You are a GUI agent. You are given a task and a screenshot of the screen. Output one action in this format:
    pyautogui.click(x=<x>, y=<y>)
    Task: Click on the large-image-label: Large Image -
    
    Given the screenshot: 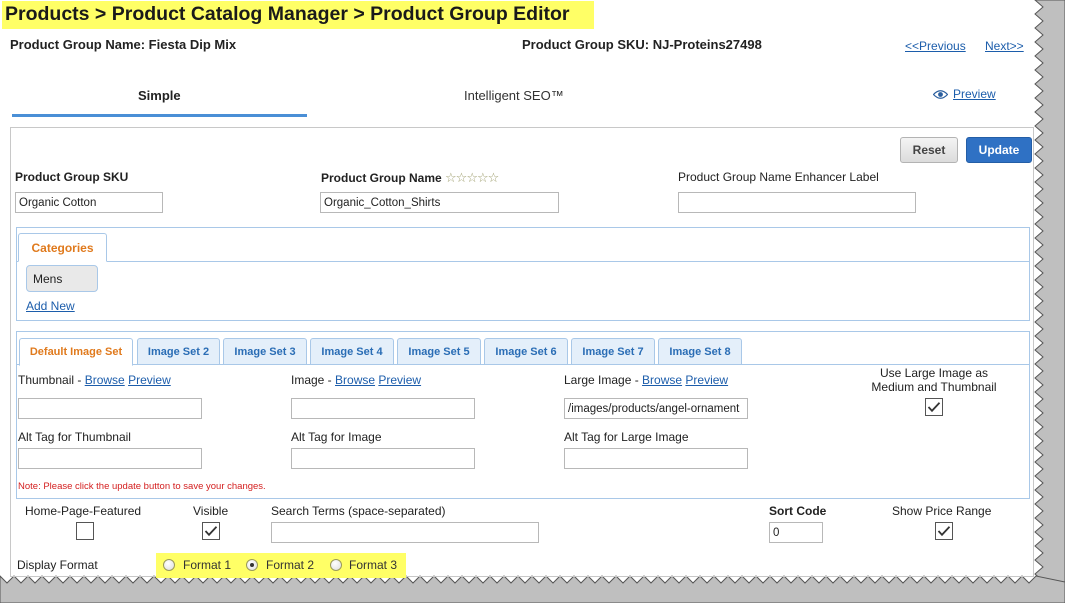 What is the action you would take?
    pyautogui.click(x=603, y=380)
    